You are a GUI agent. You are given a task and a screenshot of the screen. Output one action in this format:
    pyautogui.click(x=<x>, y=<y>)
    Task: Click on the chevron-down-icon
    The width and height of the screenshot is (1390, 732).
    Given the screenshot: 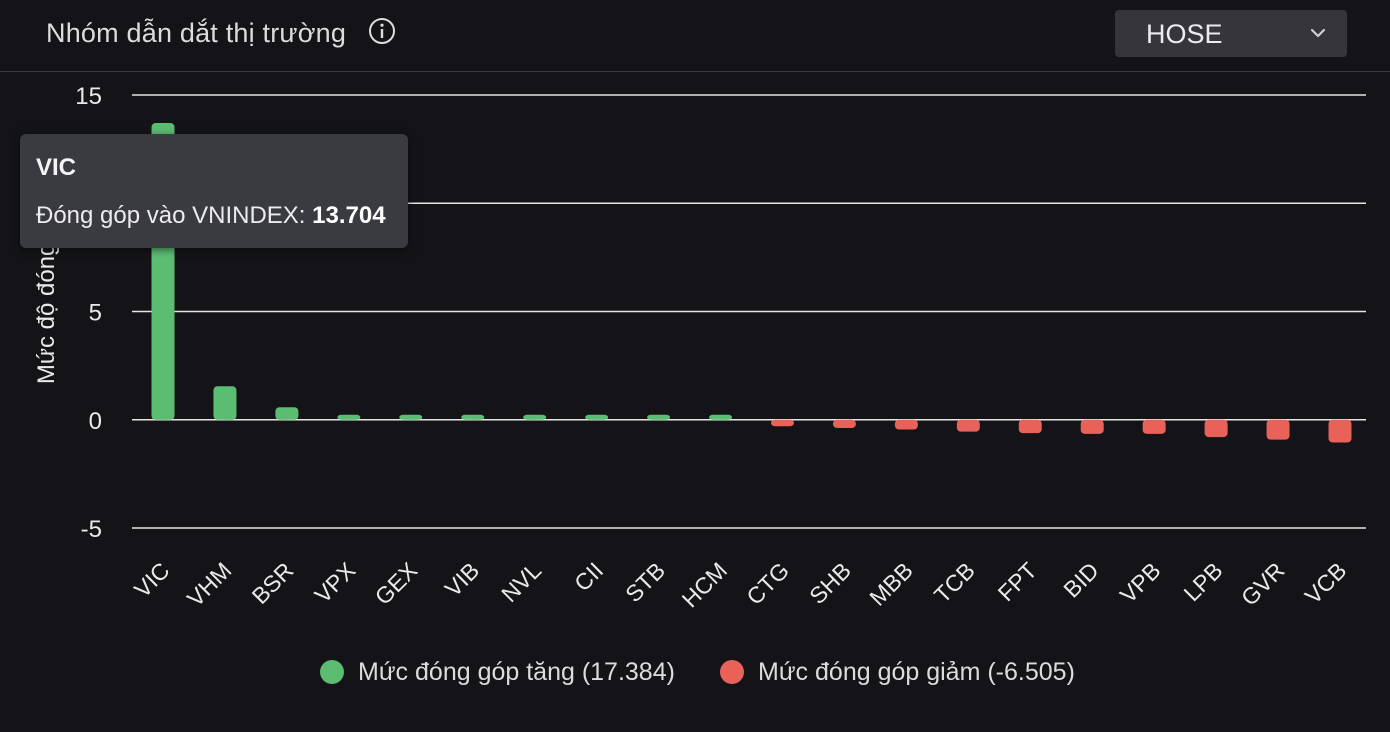 What is the action you would take?
    pyautogui.click(x=1318, y=33)
    